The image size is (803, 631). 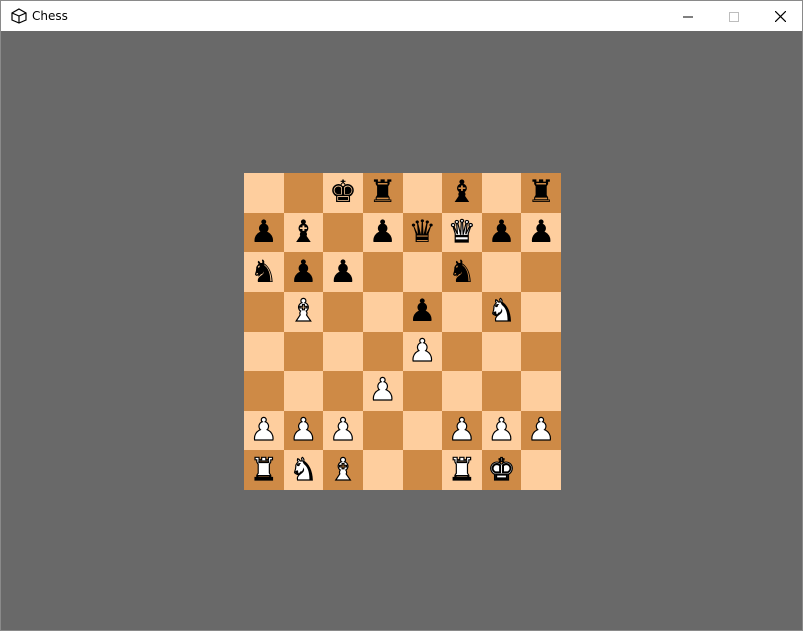 I want to click on square-a2: ♟, so click(x=264, y=430).